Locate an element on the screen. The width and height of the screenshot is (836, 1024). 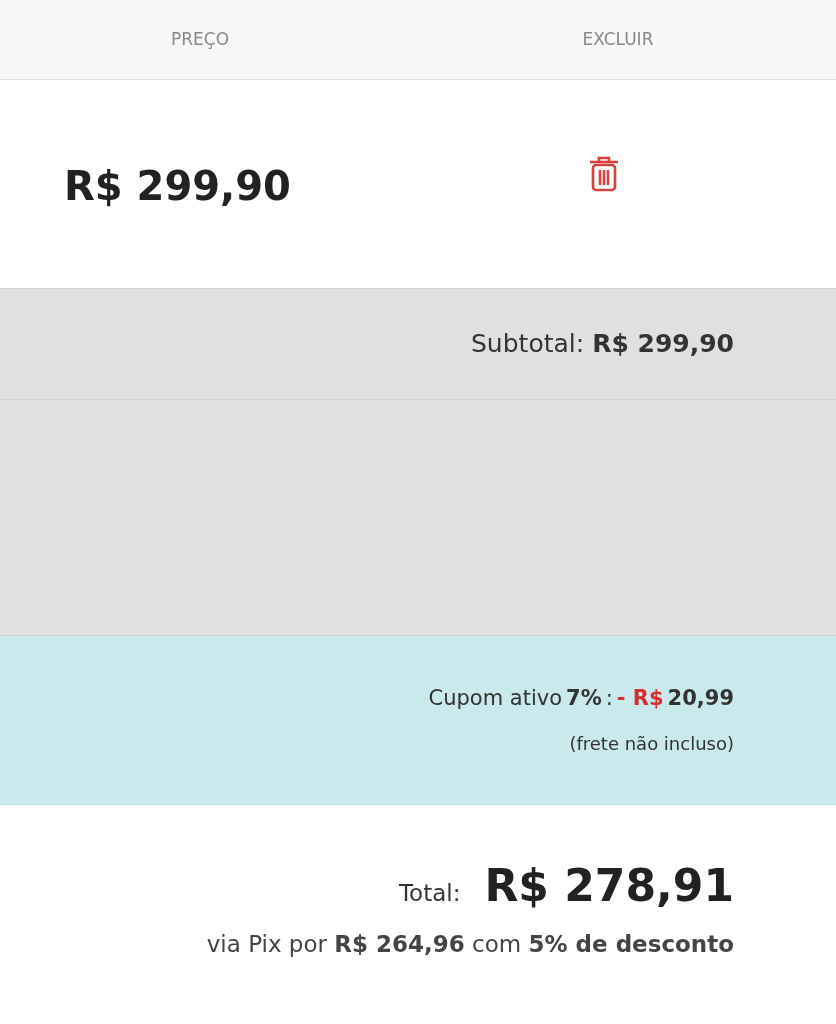
price: R$ 299,90 is located at coordinates (177, 186).